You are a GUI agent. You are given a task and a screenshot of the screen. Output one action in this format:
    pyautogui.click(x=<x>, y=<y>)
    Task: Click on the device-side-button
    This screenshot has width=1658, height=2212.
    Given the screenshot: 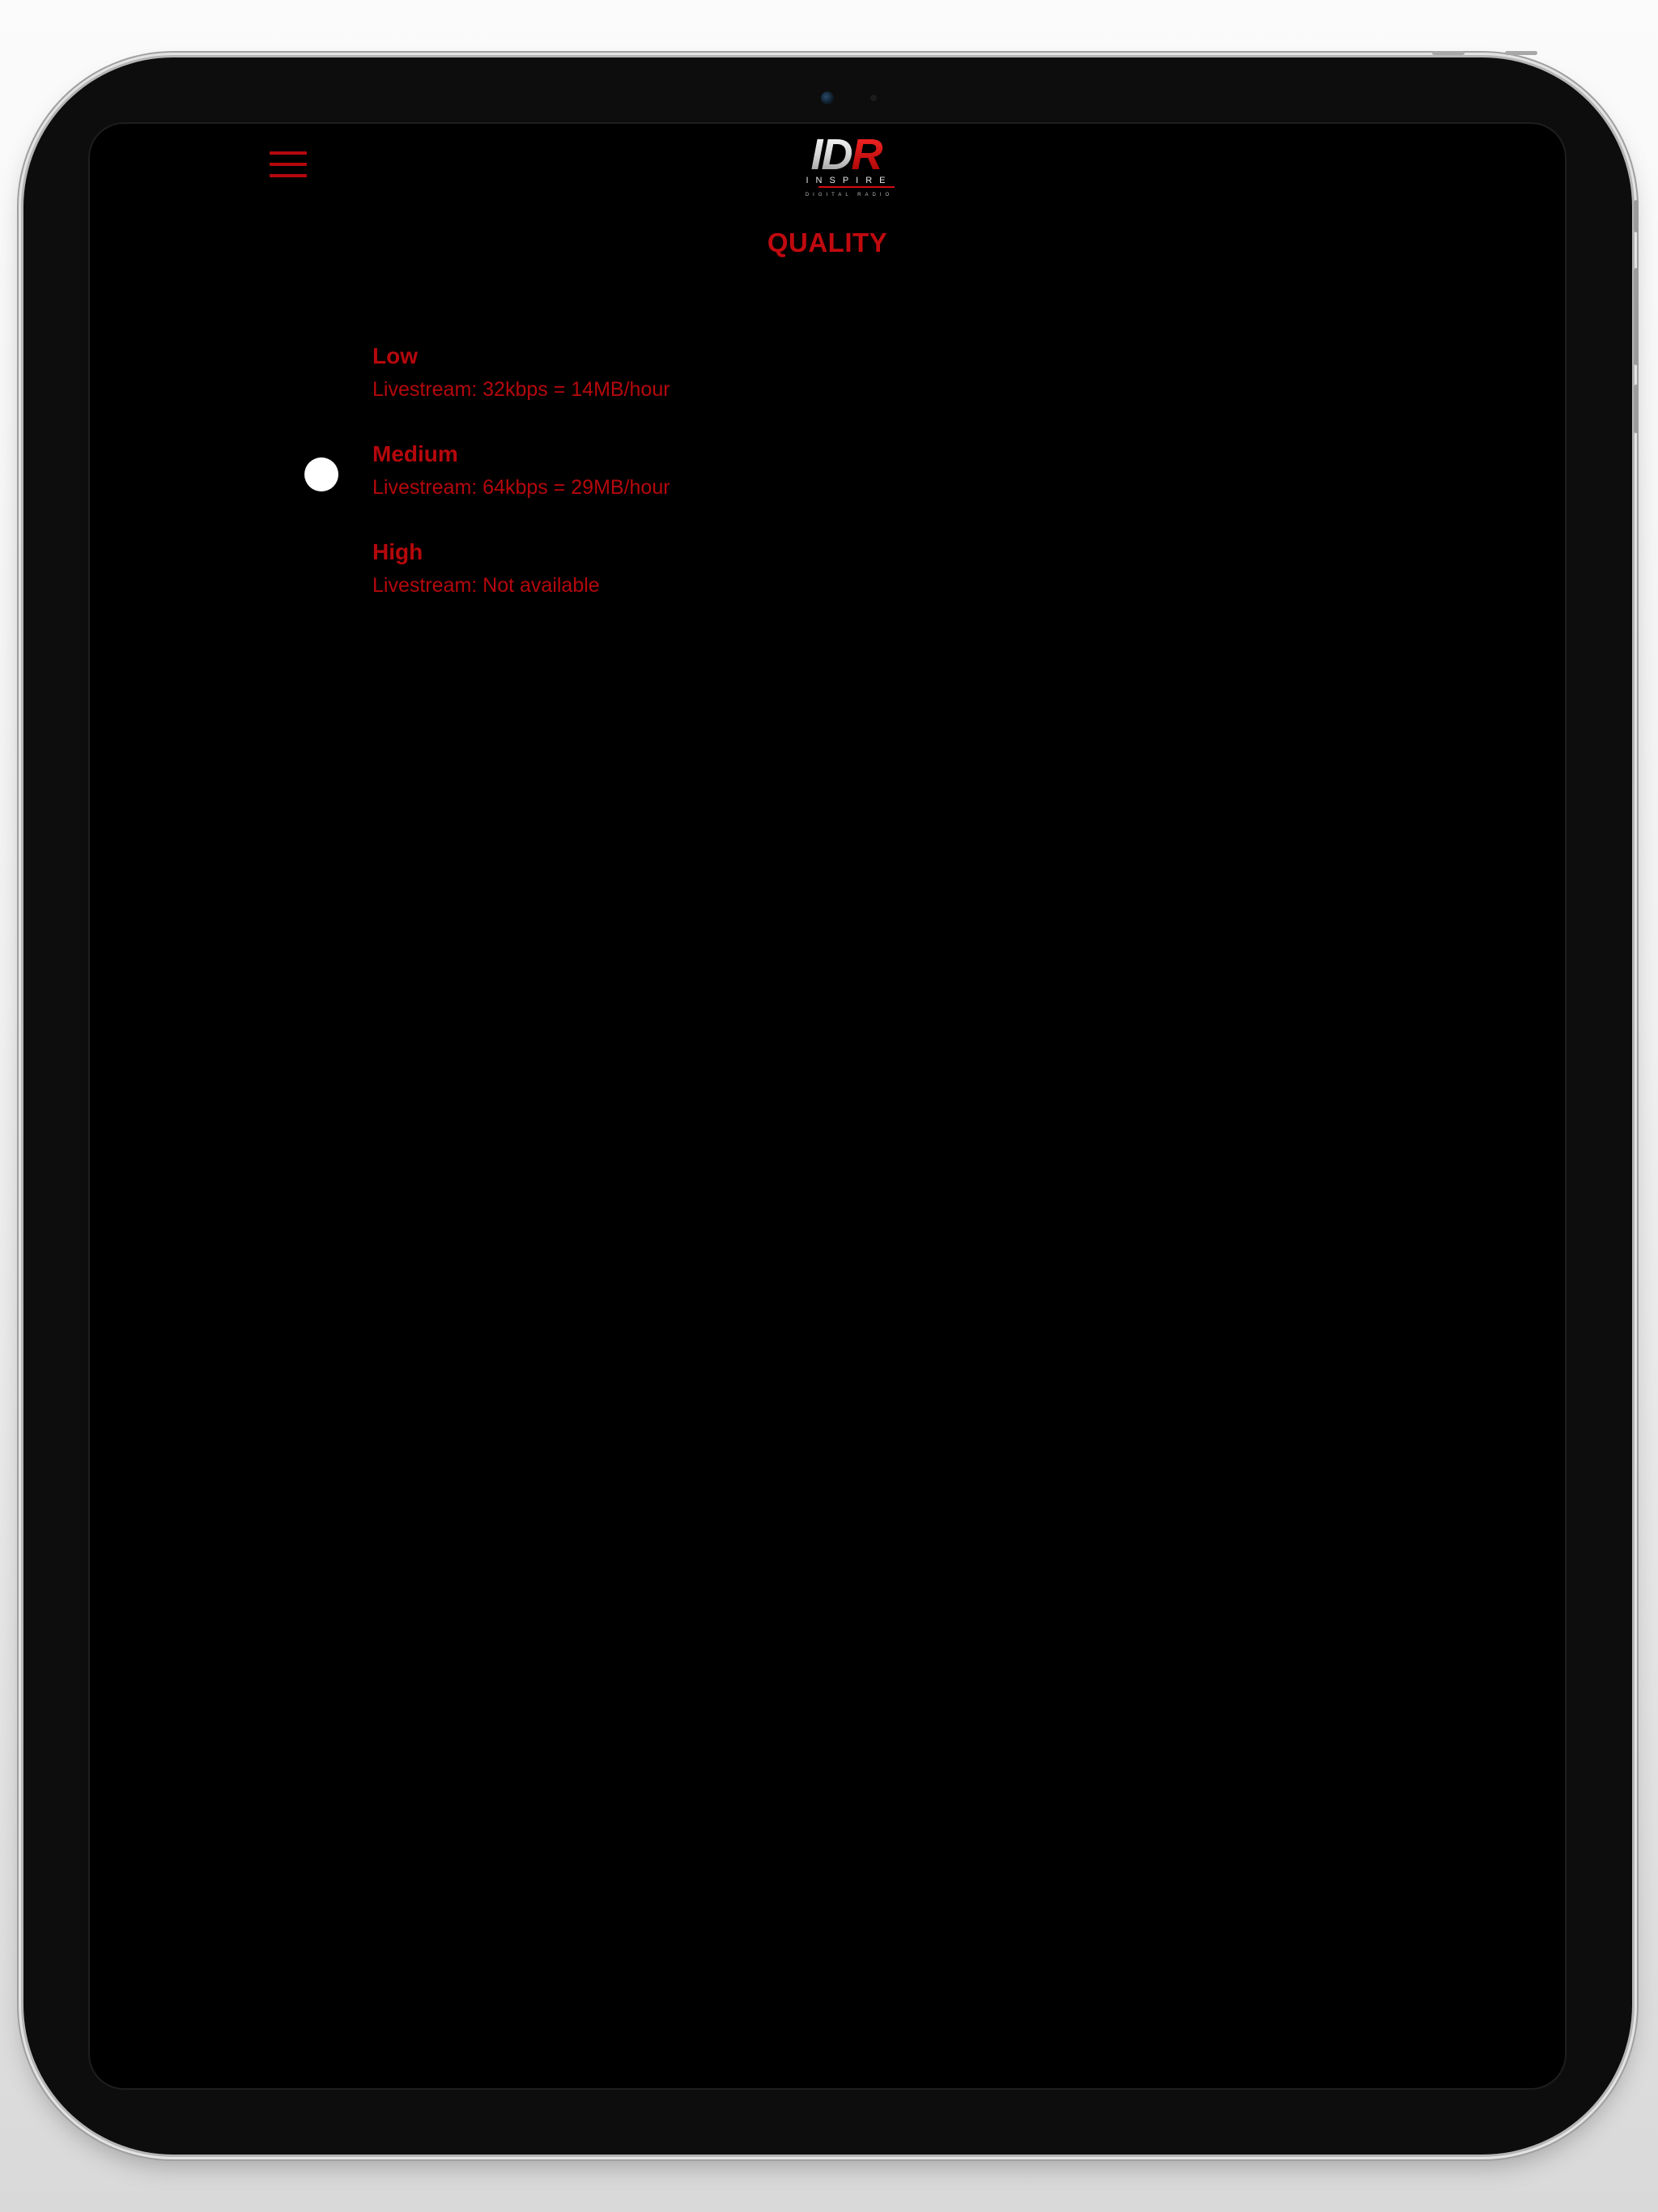 What is the action you would take?
    pyautogui.click(x=1636, y=216)
    